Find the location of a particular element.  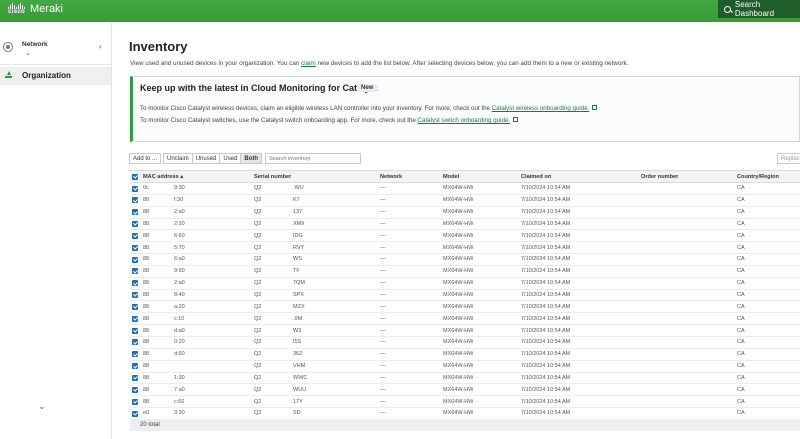

serial-suffix: VHM is located at coordinates (299, 366).